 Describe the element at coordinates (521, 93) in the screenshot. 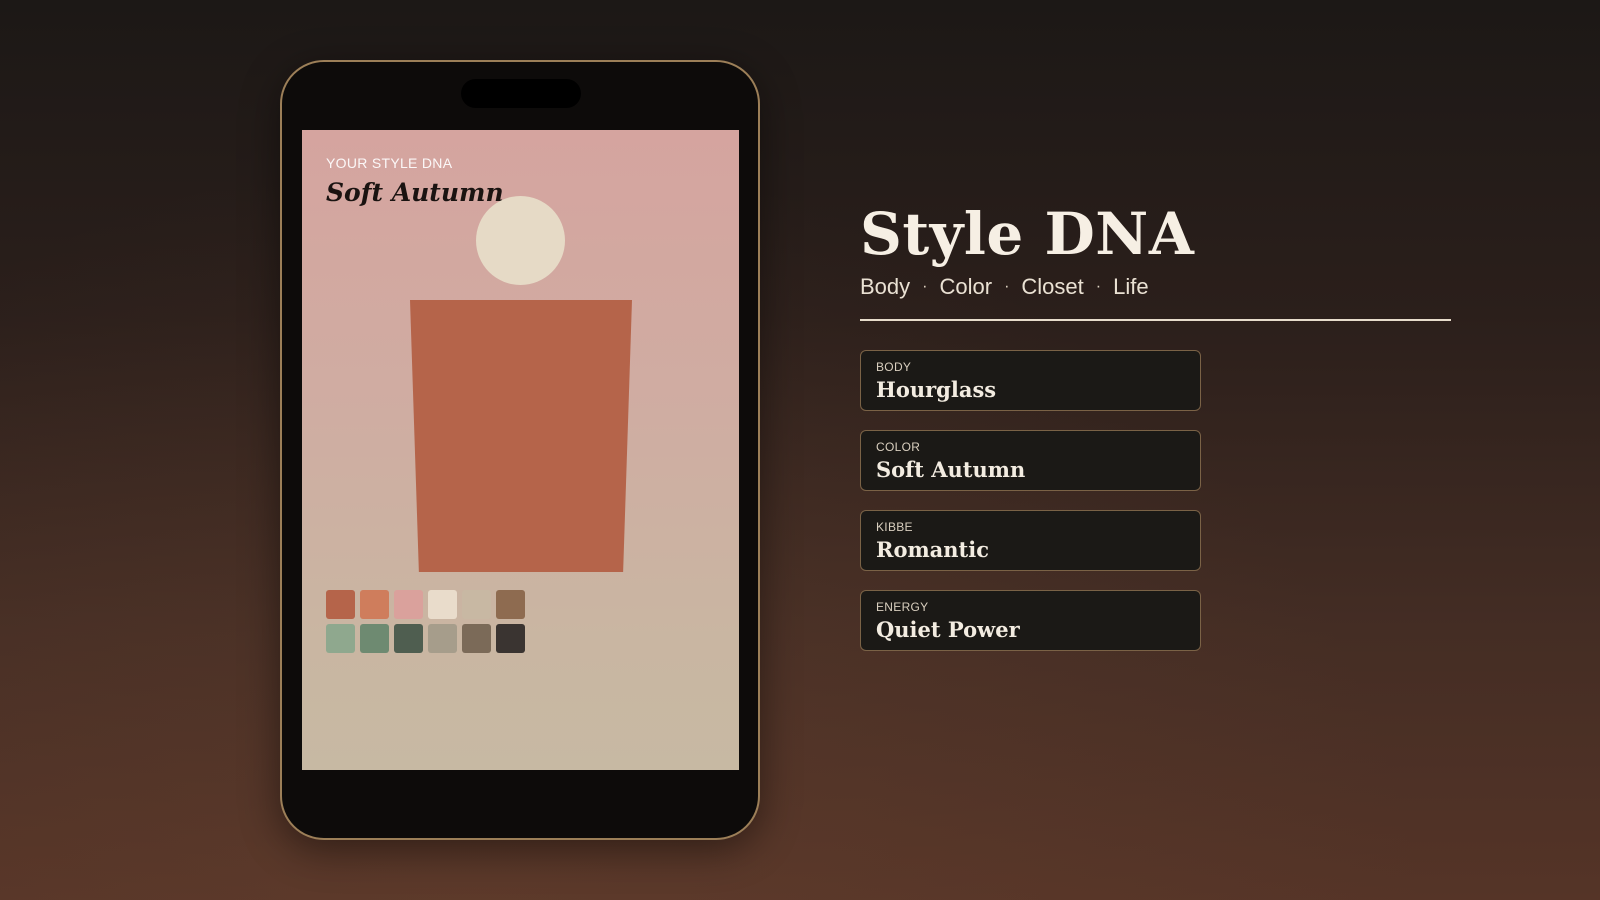

I see `phone-notch` at that location.